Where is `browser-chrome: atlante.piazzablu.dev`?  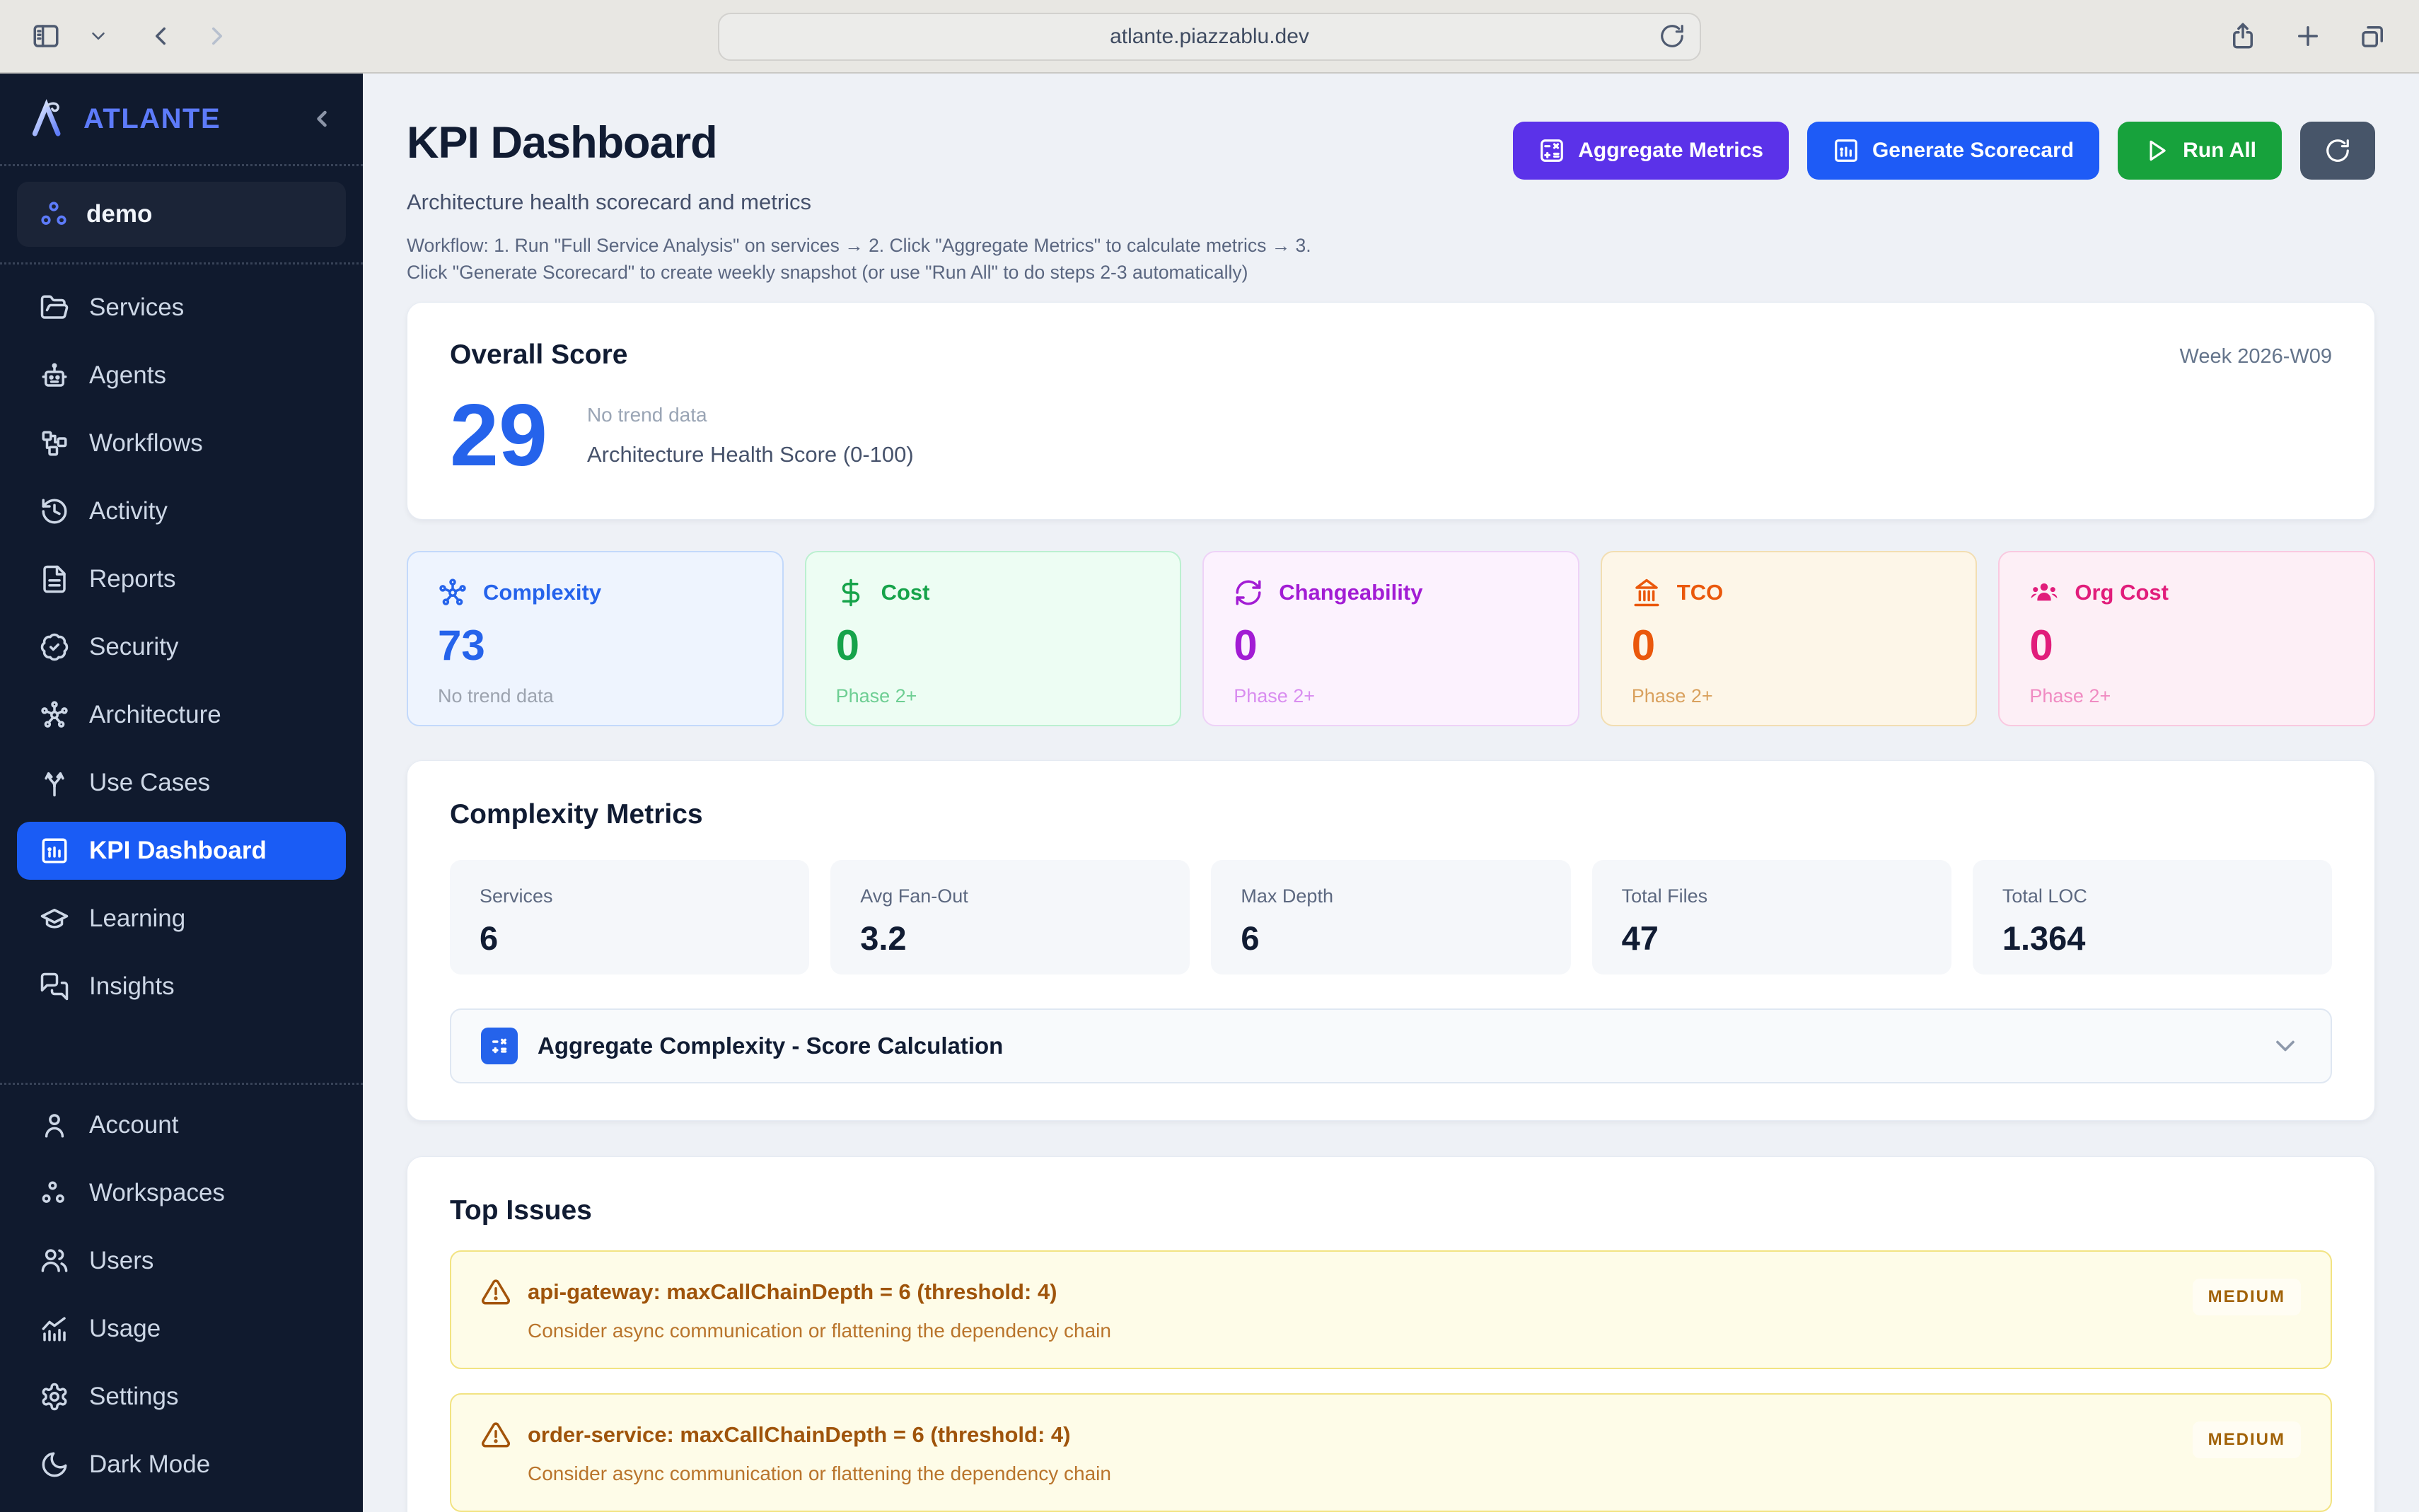
browser-chrome: atlante.piazzablu.dev is located at coordinates (1209, 37).